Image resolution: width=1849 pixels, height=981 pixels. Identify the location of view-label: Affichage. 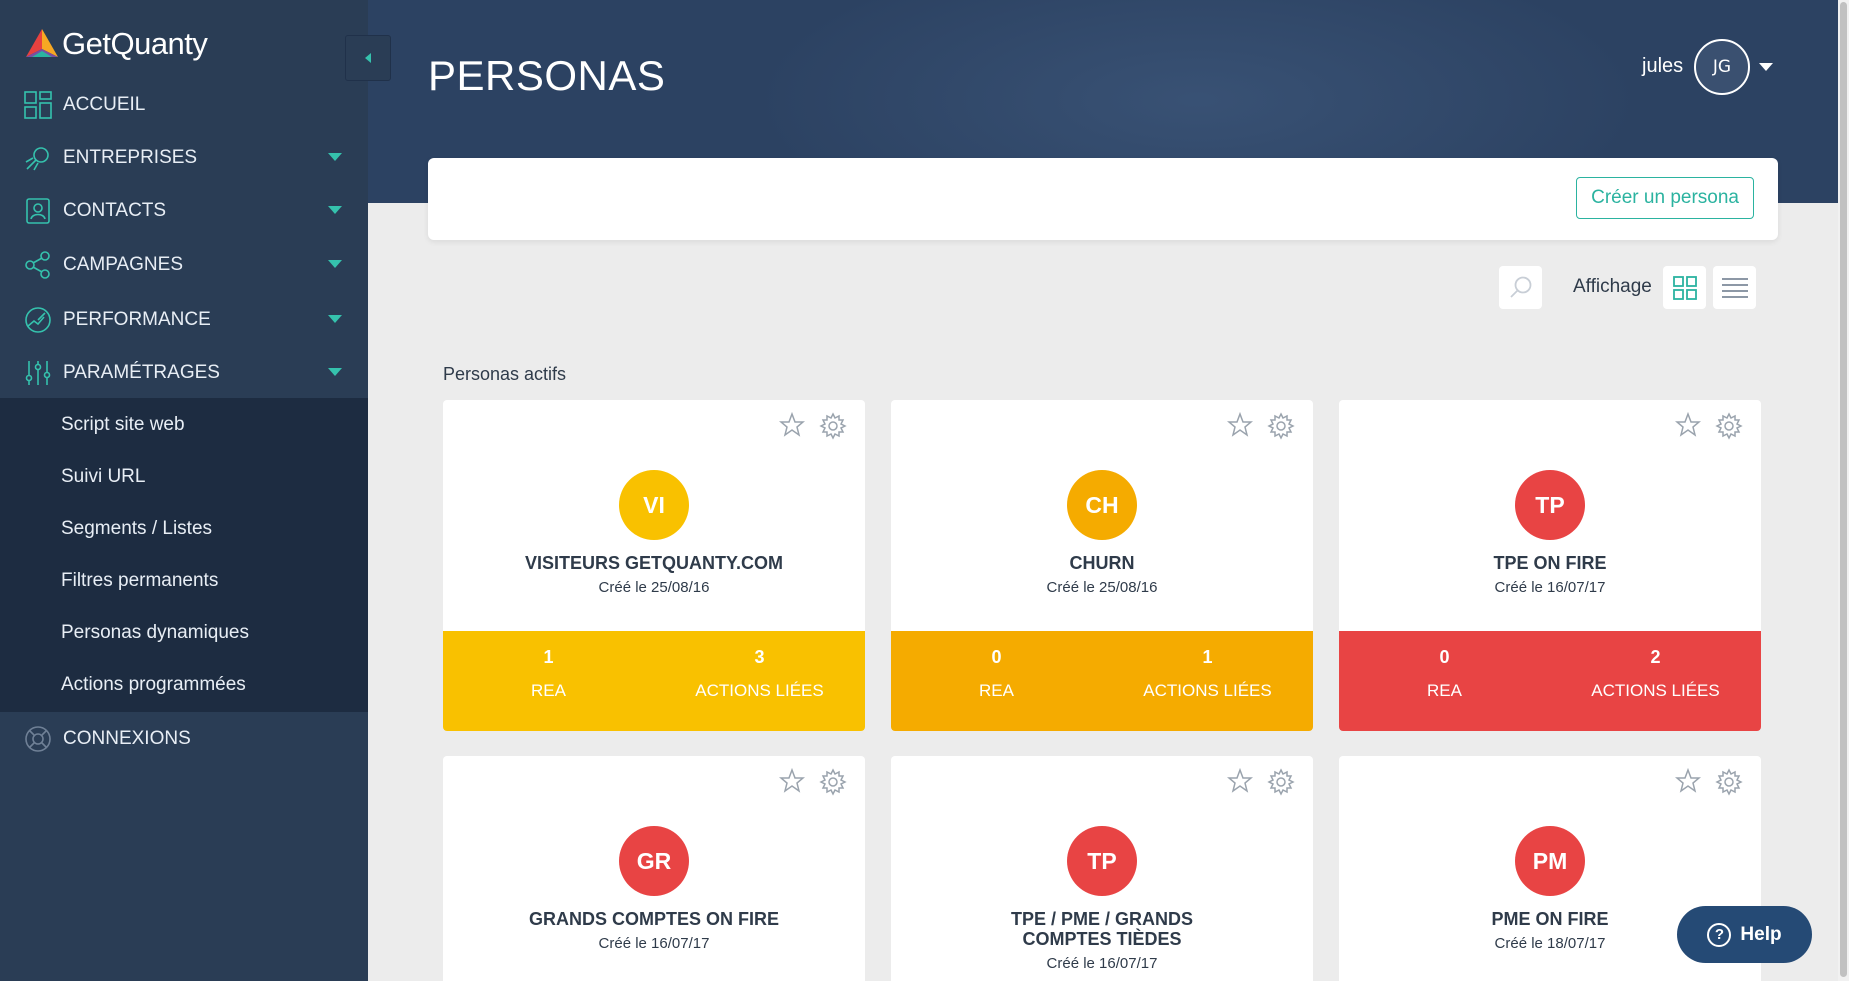
(1612, 286).